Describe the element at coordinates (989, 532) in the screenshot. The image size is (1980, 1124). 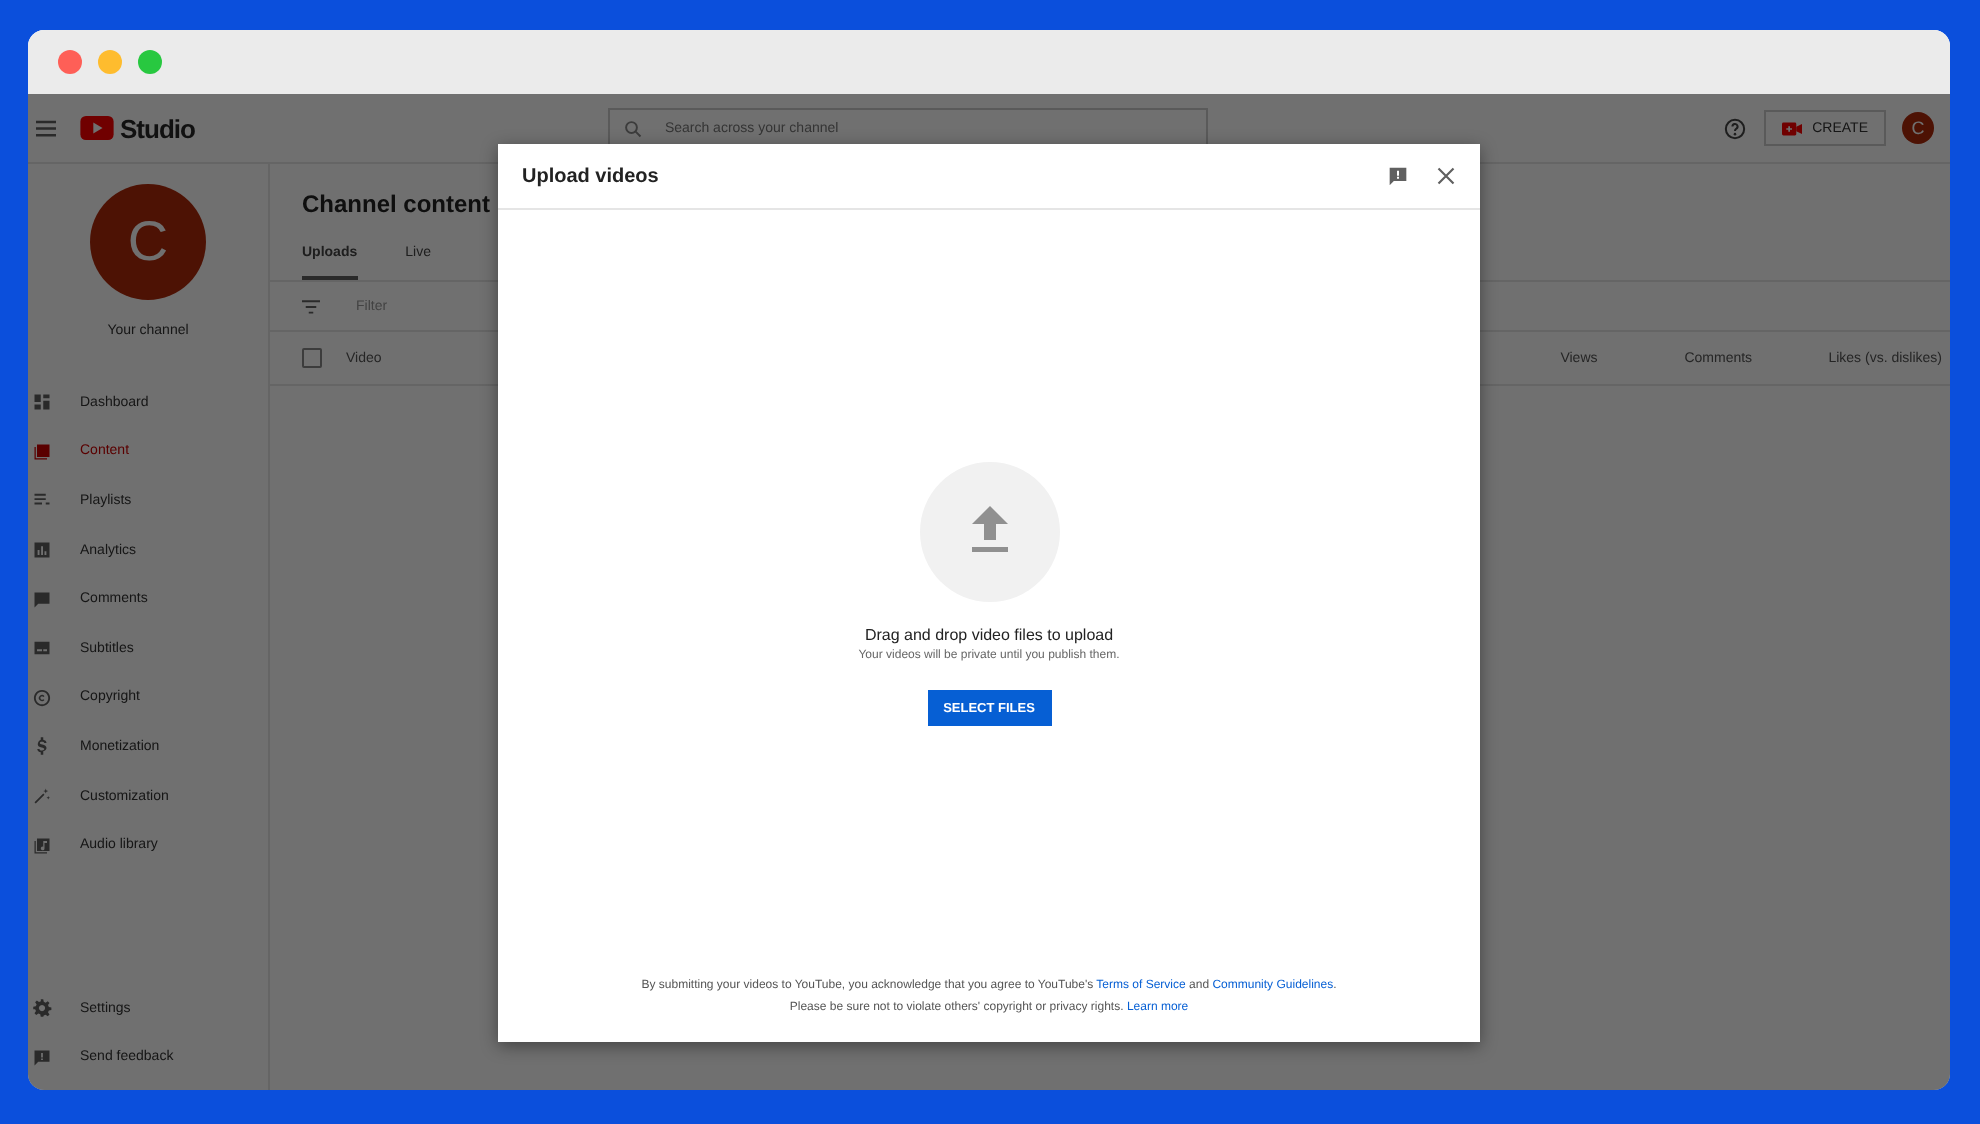
I see `upload-icon` at that location.